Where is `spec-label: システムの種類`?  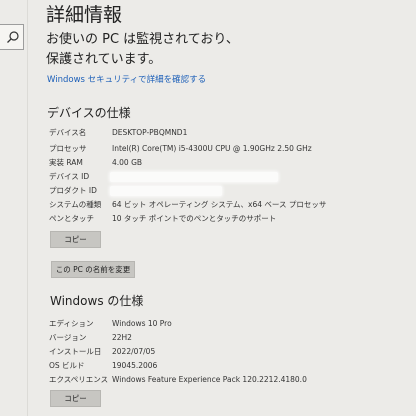 spec-label: システムの種類 is located at coordinates (75, 204).